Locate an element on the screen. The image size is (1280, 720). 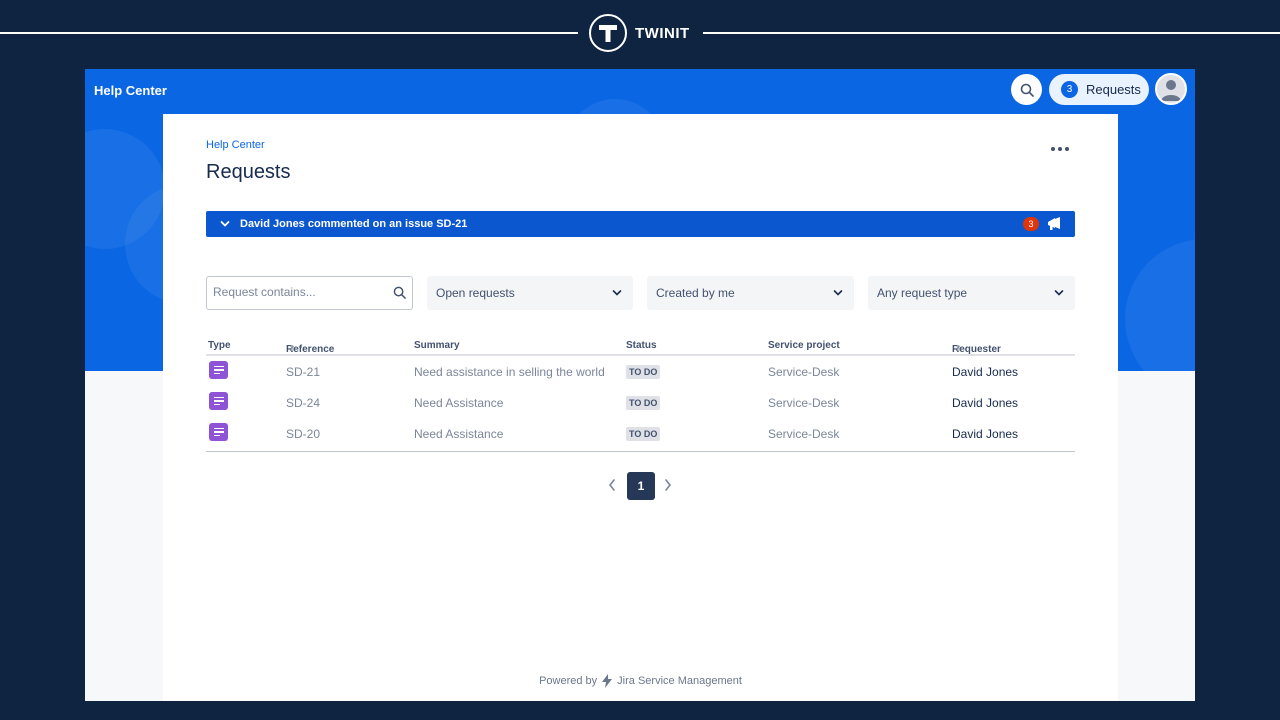
request-type-filter-select: Any request type is located at coordinates (971, 293).